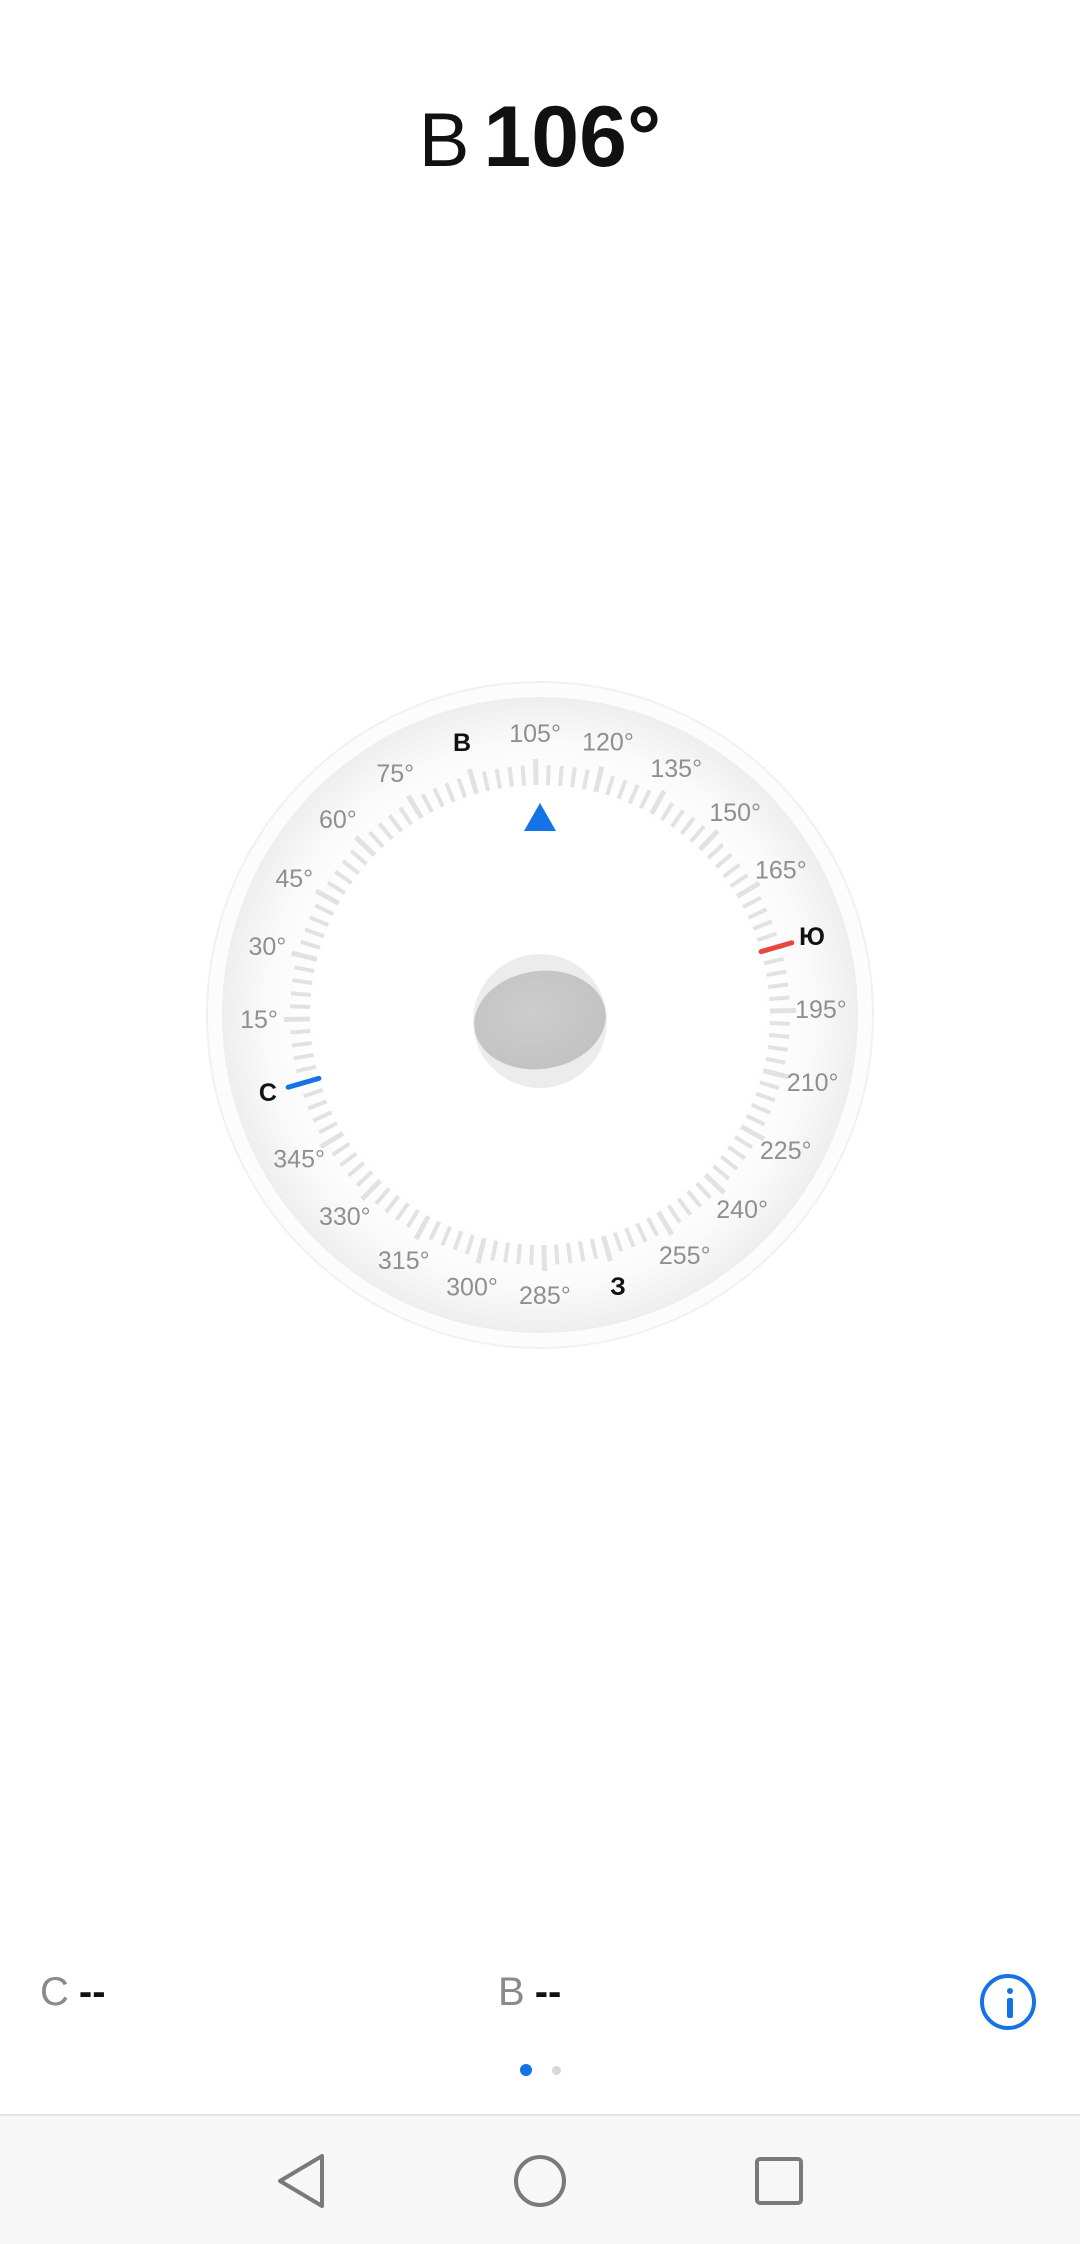  I want to click on recents-icon, so click(779, 2181).